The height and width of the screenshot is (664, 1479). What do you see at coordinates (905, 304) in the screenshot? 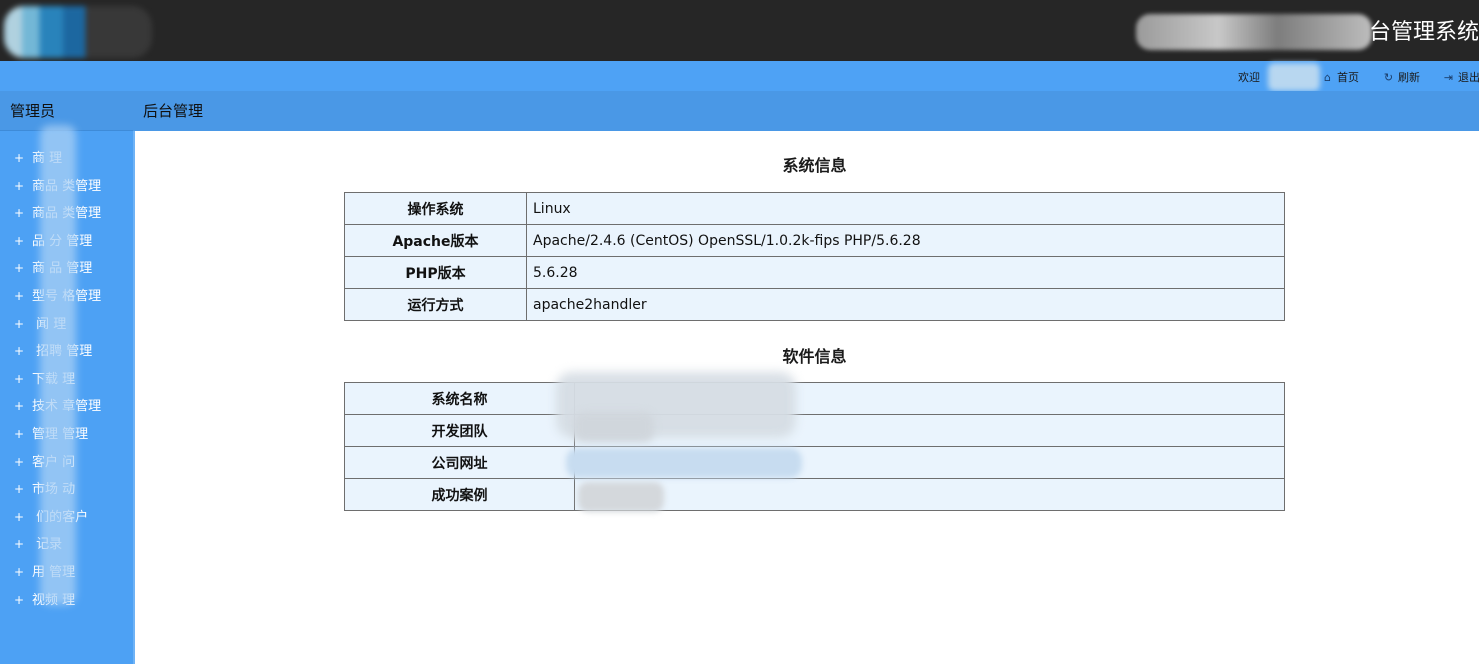
I see `table-value: apache2handler` at bounding box center [905, 304].